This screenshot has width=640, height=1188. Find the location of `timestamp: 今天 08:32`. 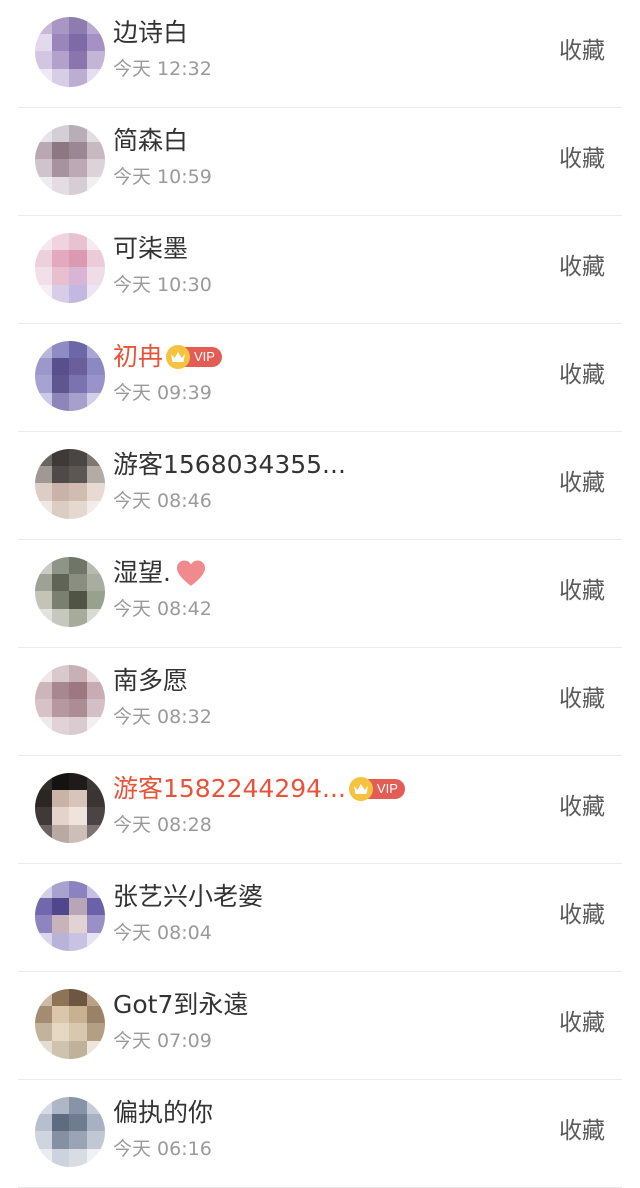

timestamp: 今天 08:32 is located at coordinates (162, 717).